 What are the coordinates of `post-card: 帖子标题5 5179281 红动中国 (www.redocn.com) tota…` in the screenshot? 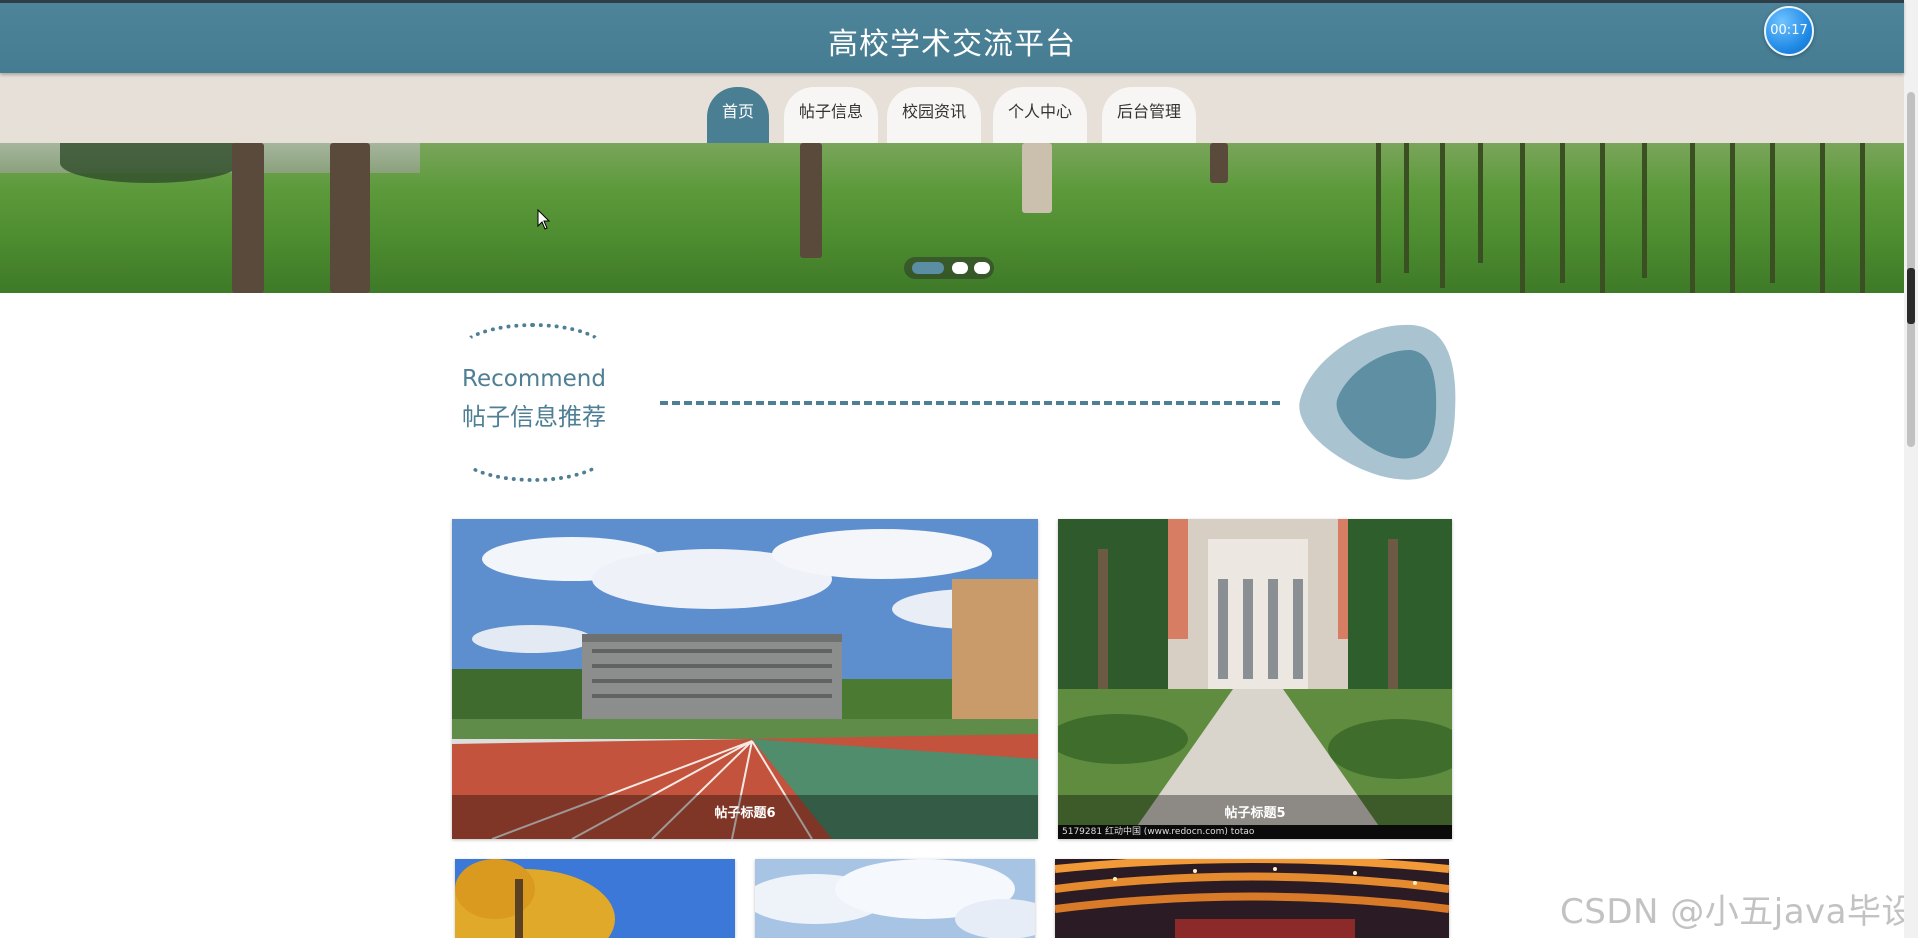 It's located at (1255, 679).